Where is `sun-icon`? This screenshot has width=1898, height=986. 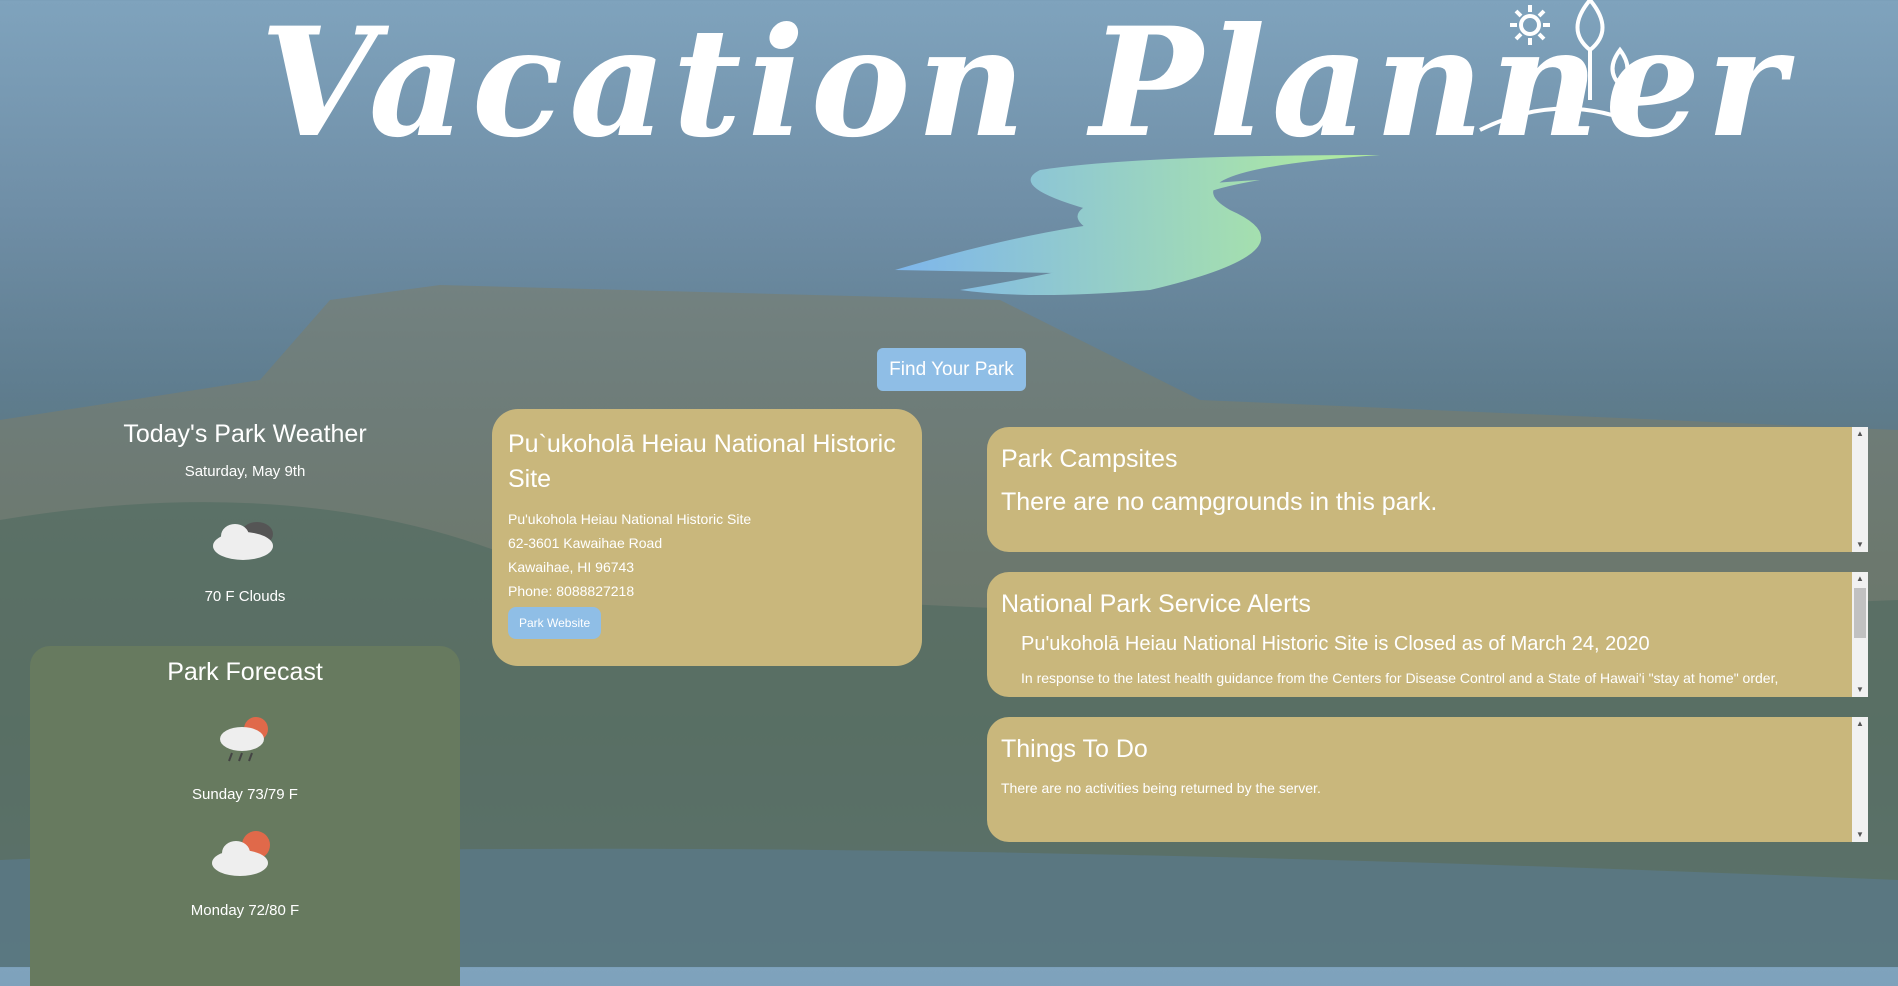 sun-icon is located at coordinates (1530, 25).